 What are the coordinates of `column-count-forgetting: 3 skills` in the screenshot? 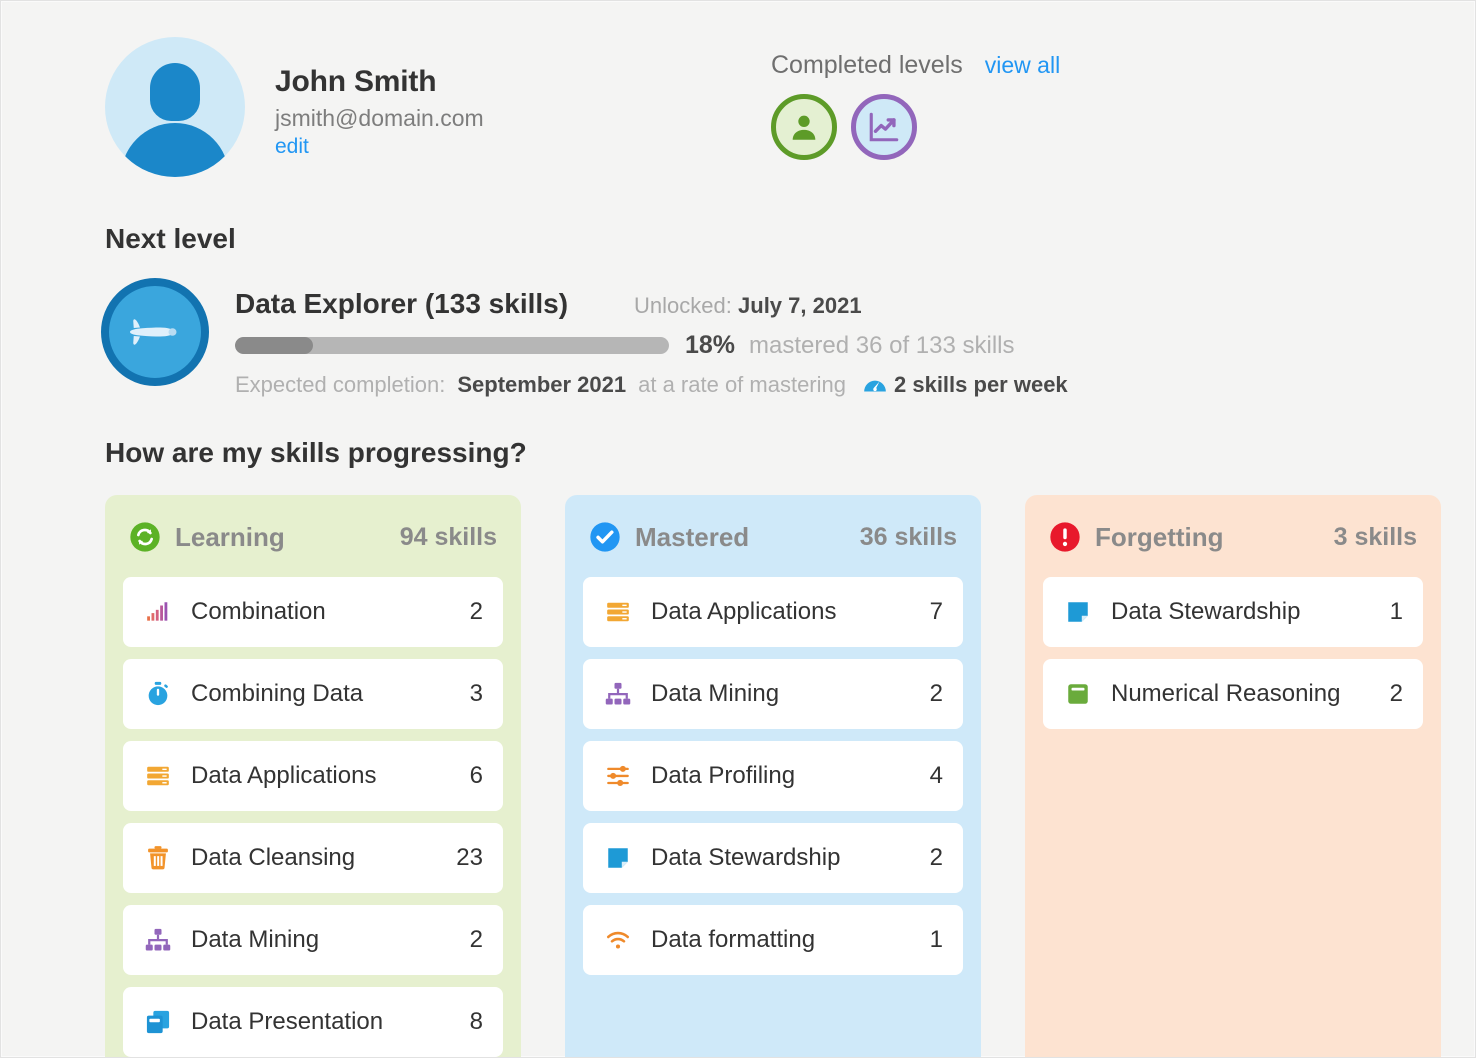 It's located at (1375, 536).